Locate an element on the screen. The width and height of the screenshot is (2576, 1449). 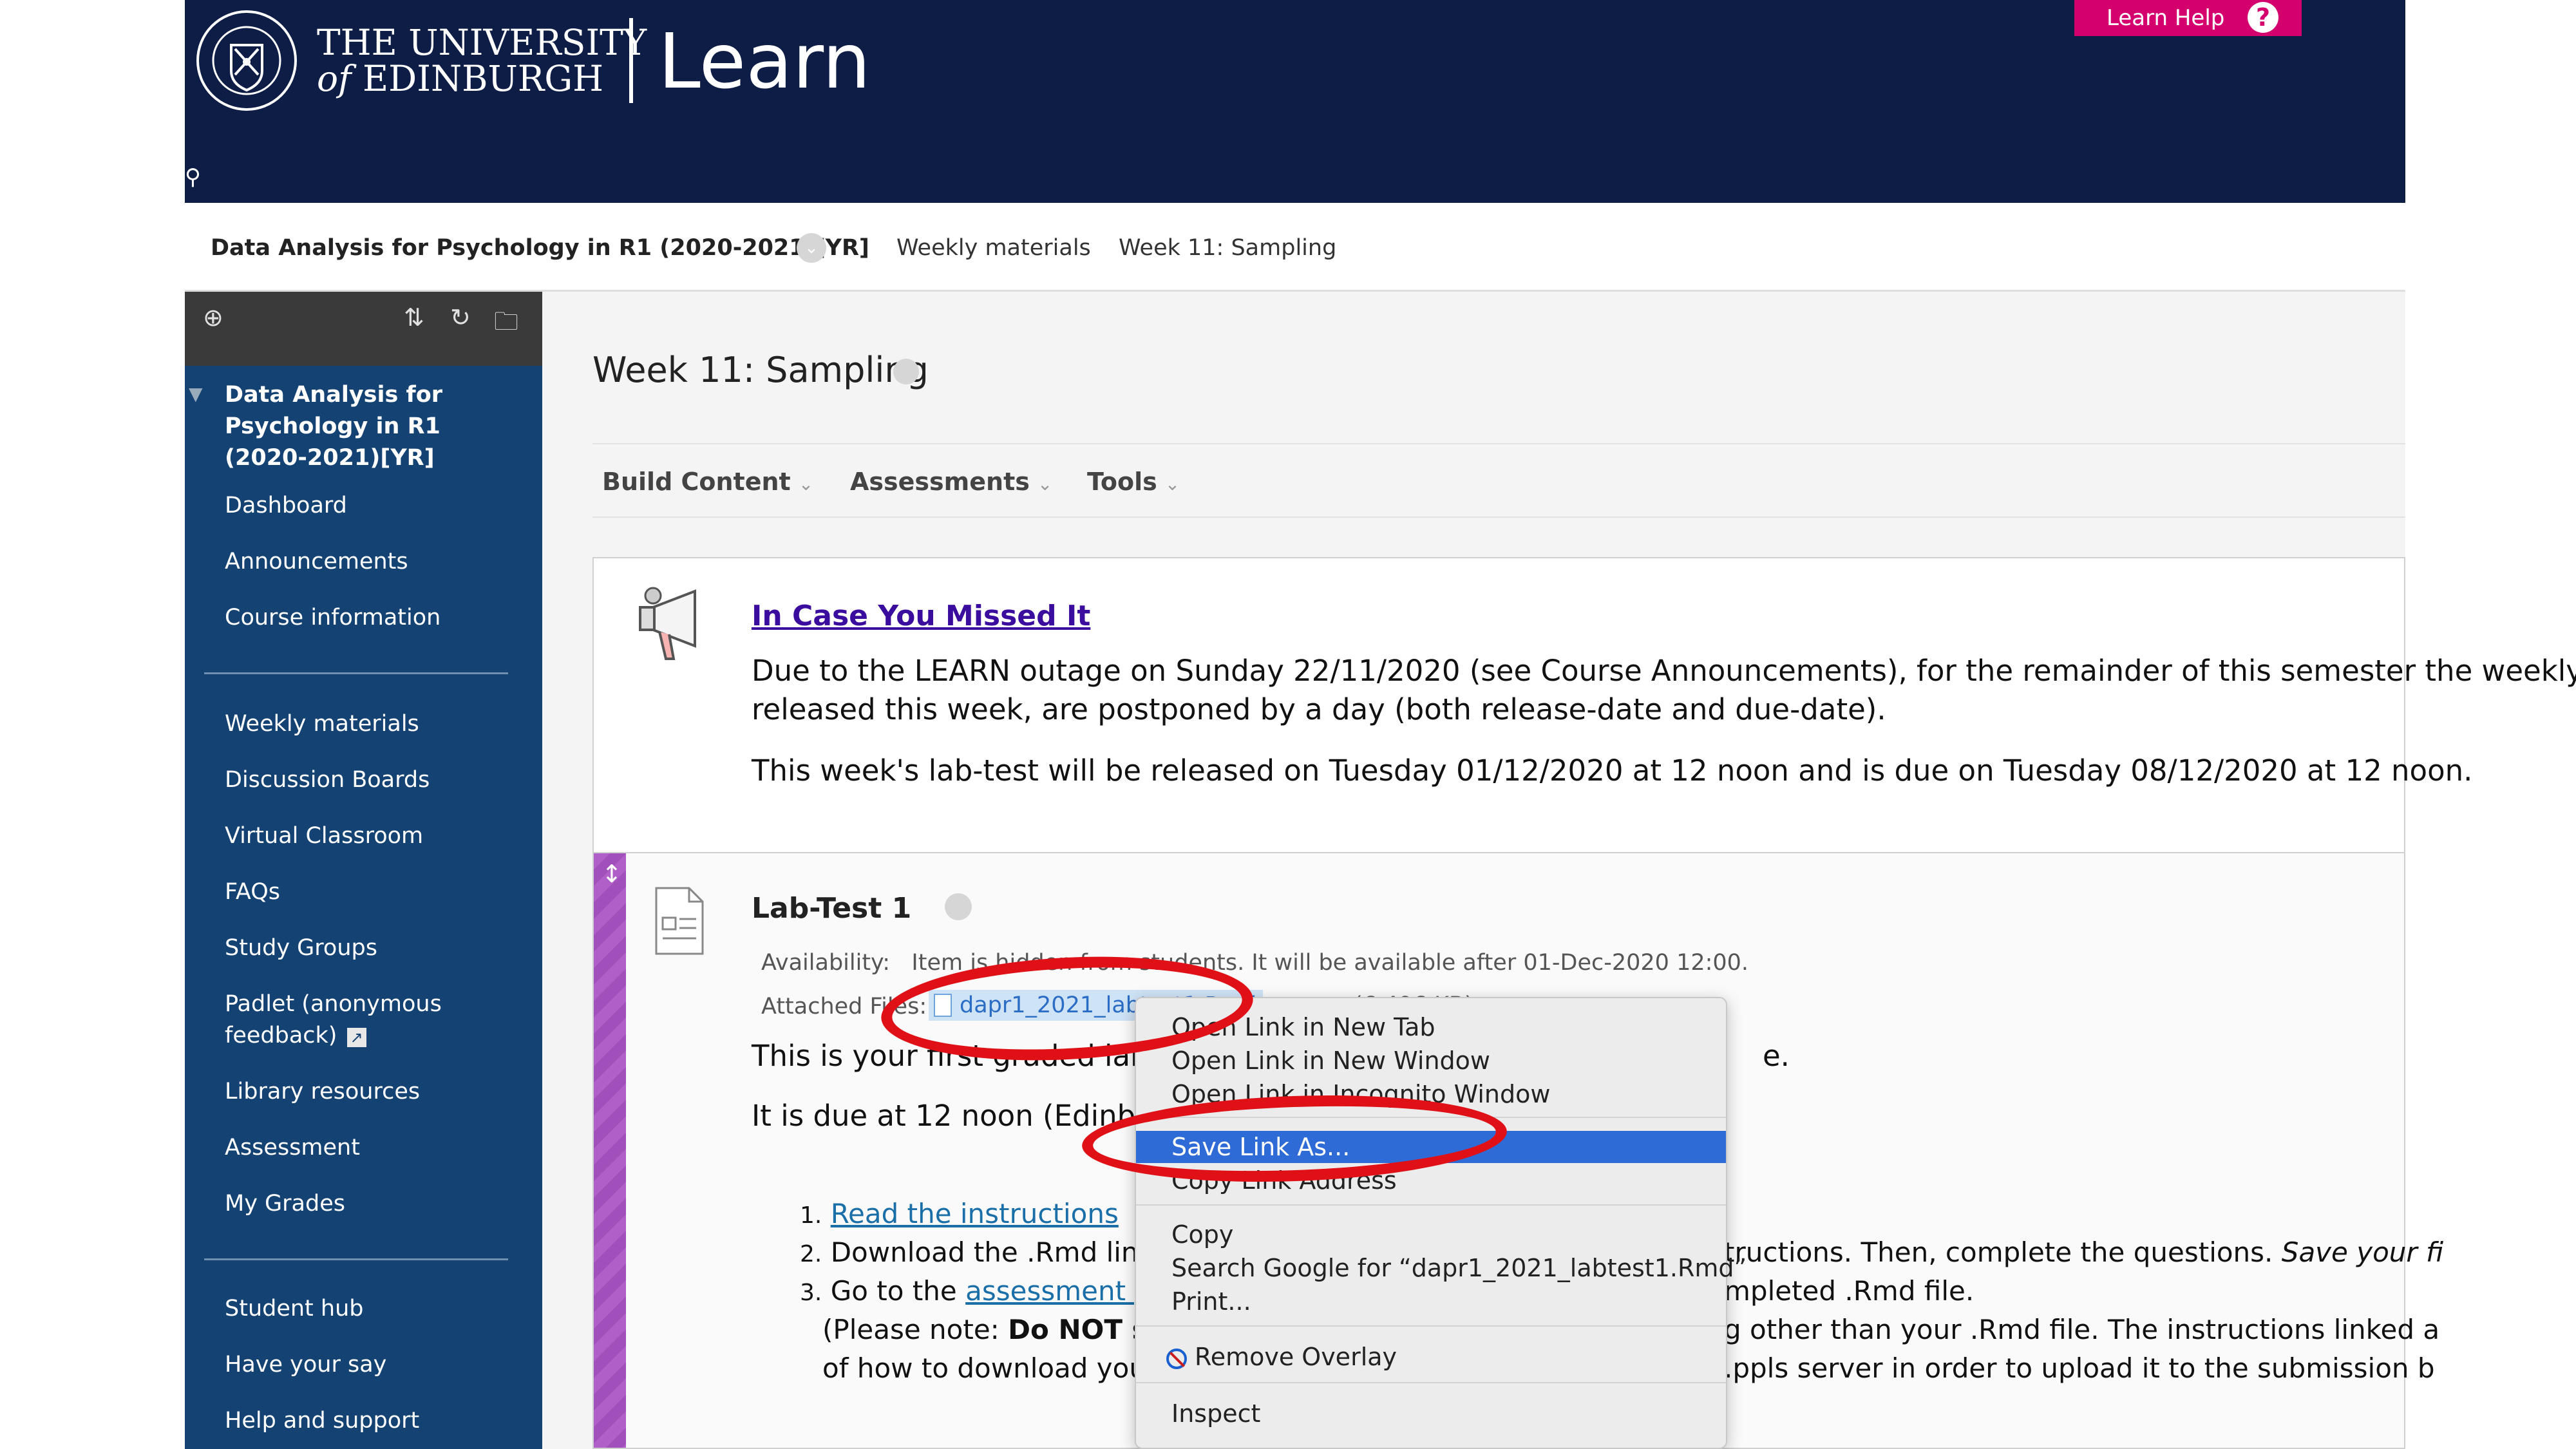
sidebar-item-virtual-classroom: Virtual Classroom is located at coordinates (366, 836).